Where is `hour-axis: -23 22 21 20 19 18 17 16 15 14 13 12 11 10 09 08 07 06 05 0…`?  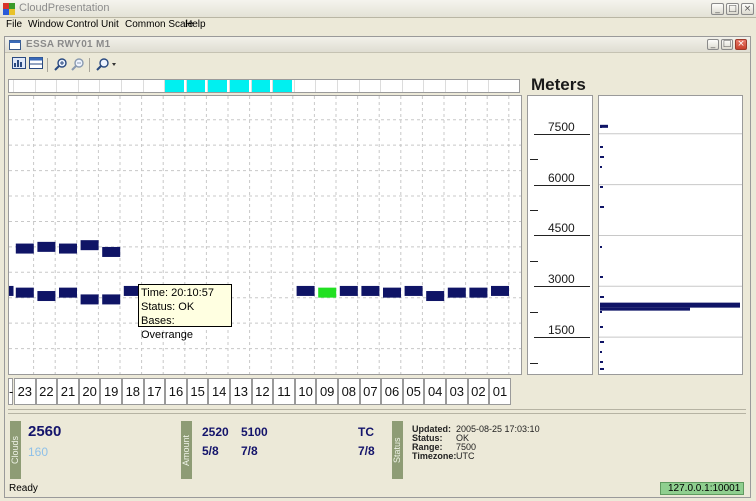 hour-axis: -23 22 21 20 19 18 17 16 15 14 13 12 11 10 09 08 07 06 05 0… is located at coordinates (265, 391).